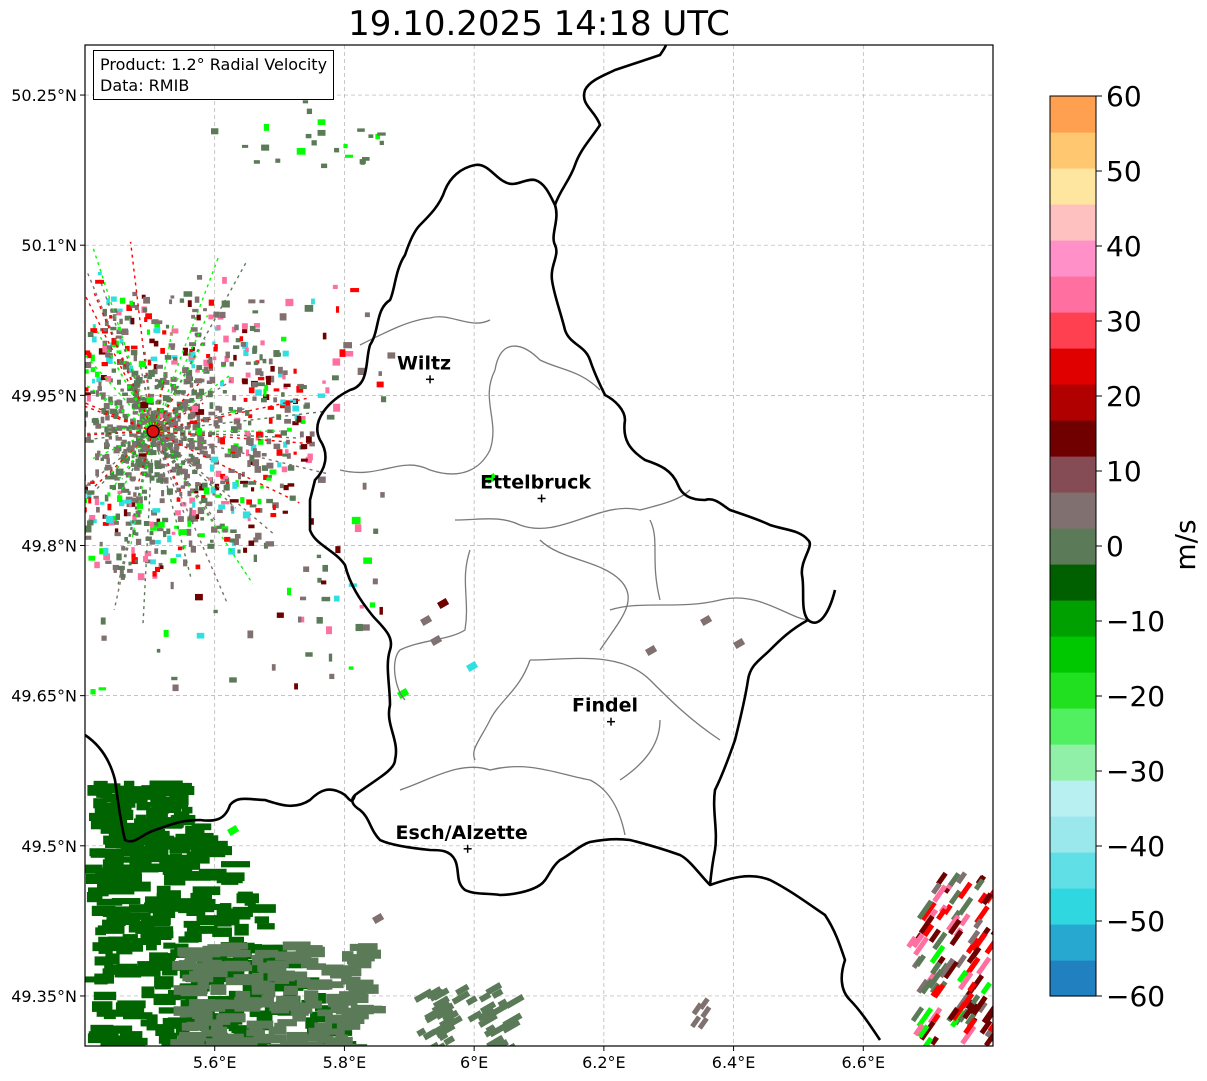 Image resolution: width=1207 pixels, height=1081 pixels. I want to click on city-label: Findel, so click(605, 706).